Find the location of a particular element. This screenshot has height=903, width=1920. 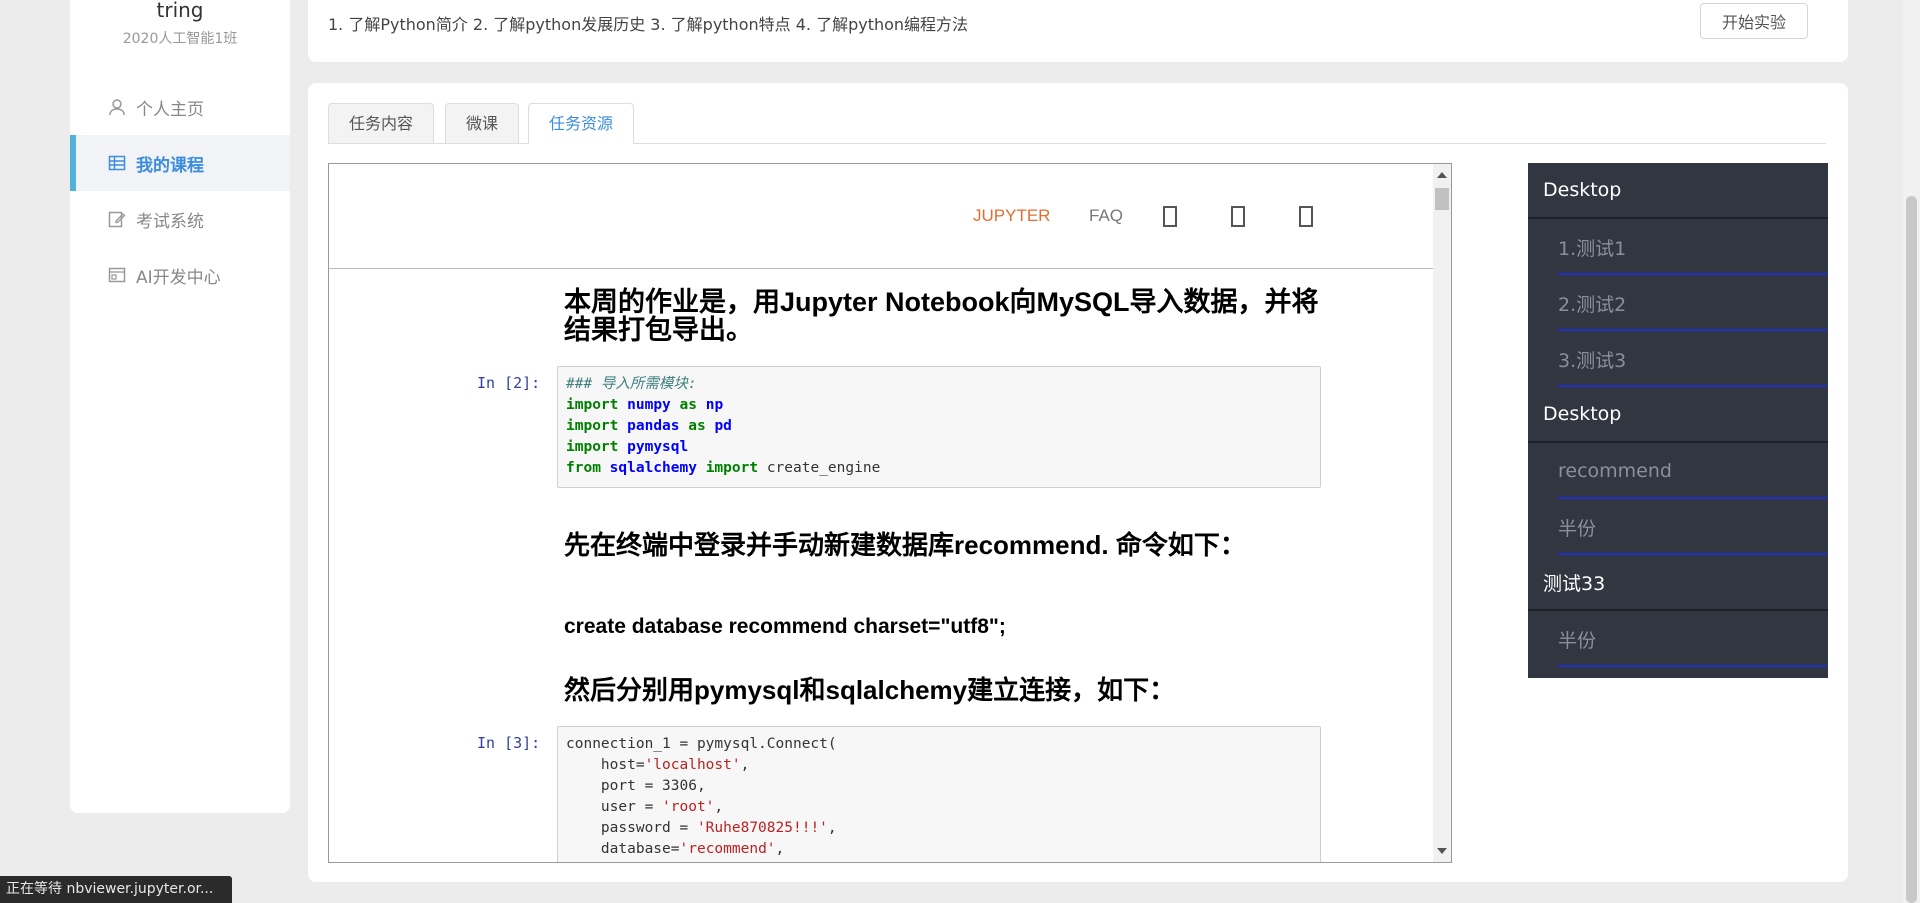

page-scroll-thumb is located at coordinates (1911, 549).